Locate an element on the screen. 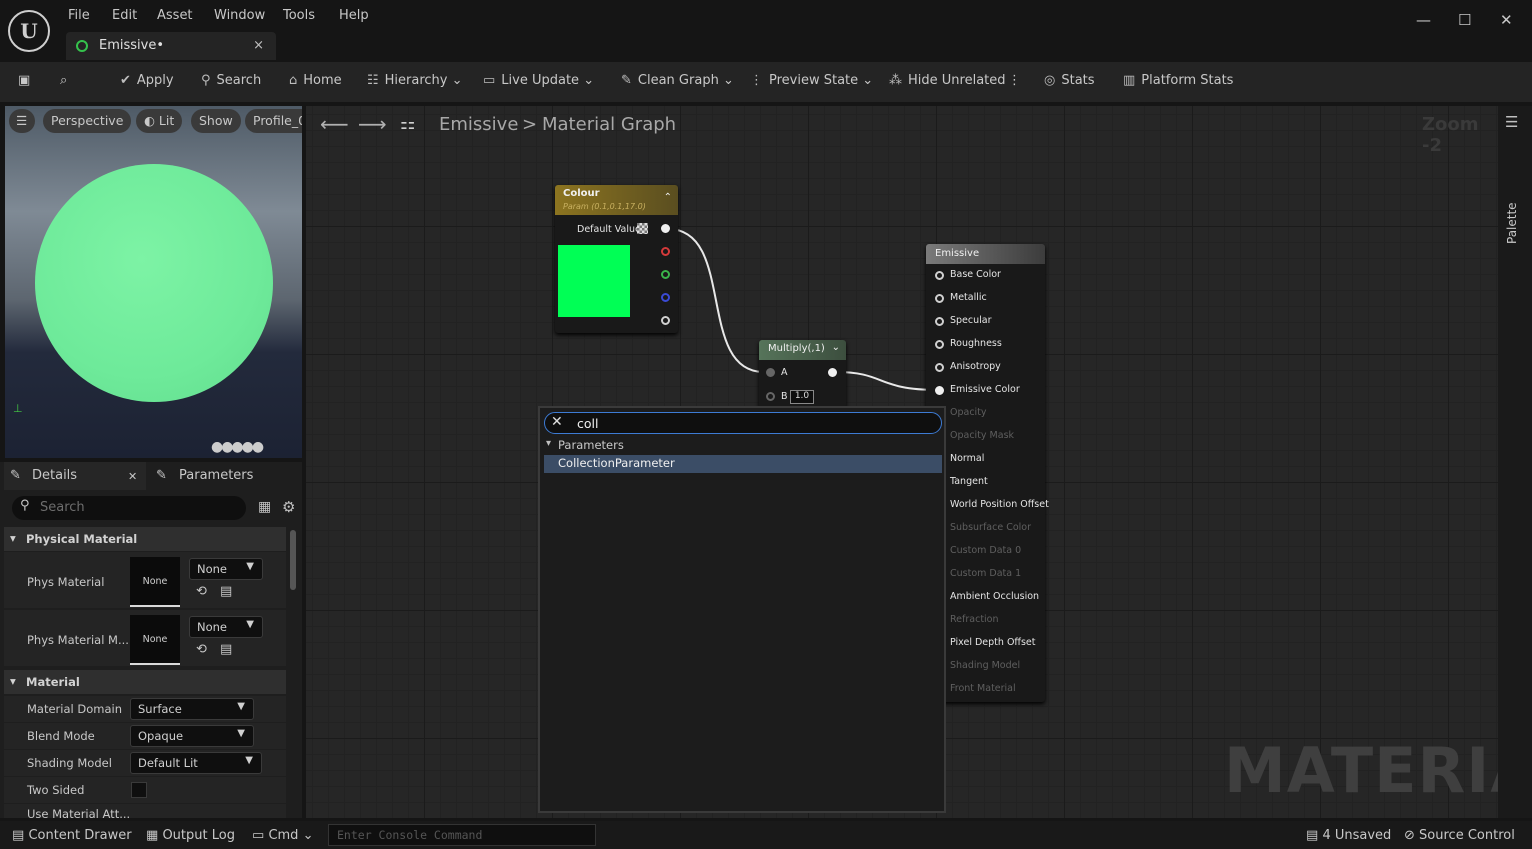 The image size is (1532, 849). viewport-menu-icon: ☰ is located at coordinates (22, 121).